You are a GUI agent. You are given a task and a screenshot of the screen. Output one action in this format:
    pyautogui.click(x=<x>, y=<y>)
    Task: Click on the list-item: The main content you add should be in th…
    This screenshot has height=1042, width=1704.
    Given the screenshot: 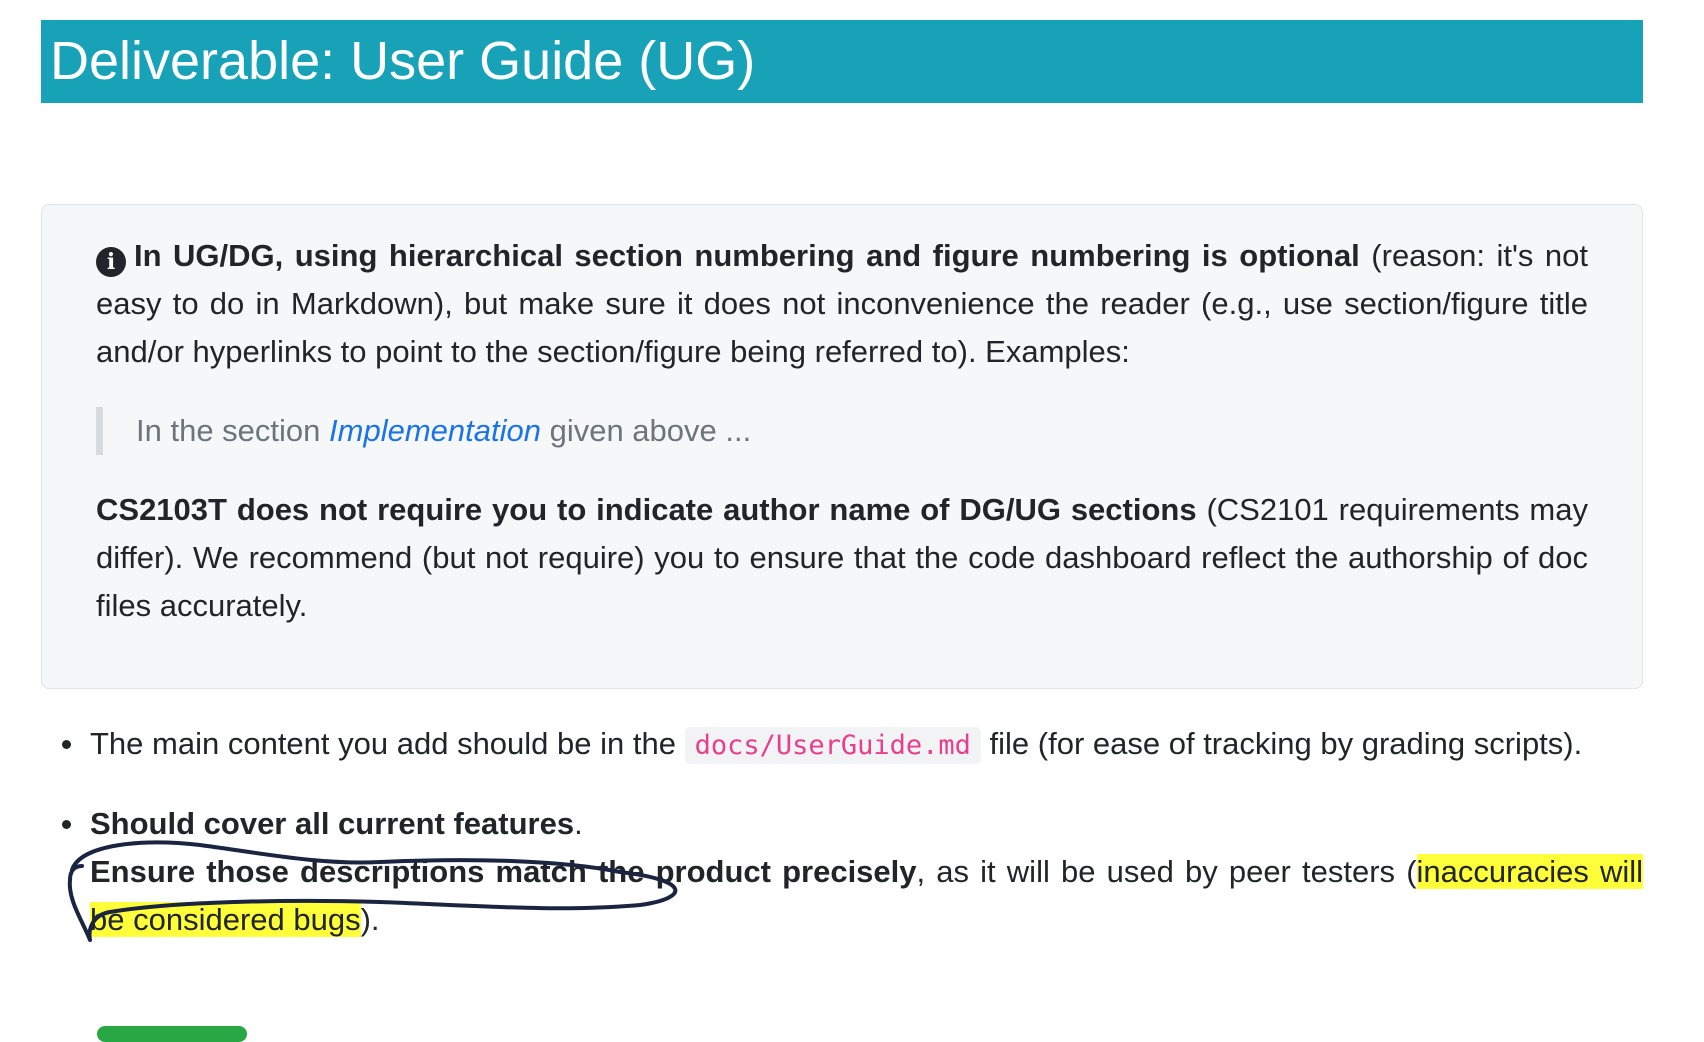 What is the action you would take?
    pyautogui.click(x=842, y=745)
    